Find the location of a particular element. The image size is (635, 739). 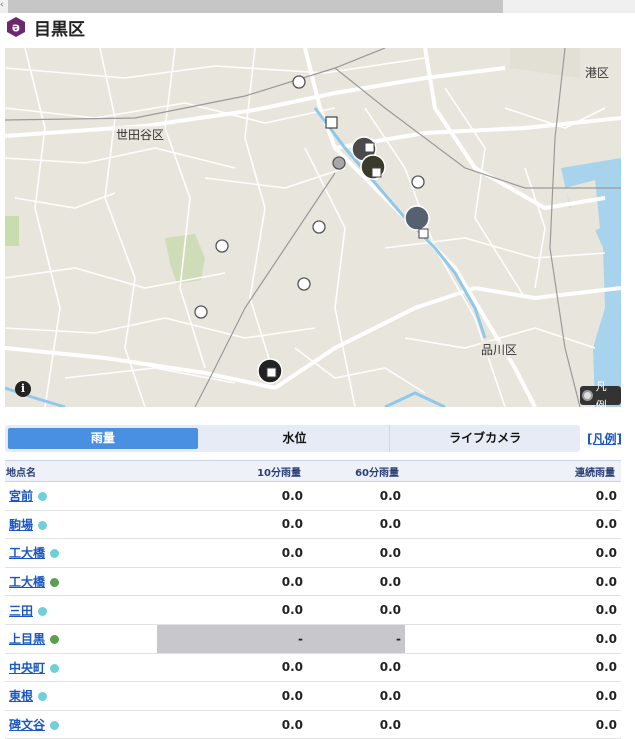

rain-60min-cell: - is located at coordinates (356, 639).